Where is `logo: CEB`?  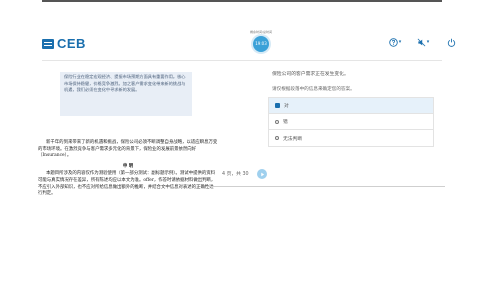 logo: CEB is located at coordinates (64, 43).